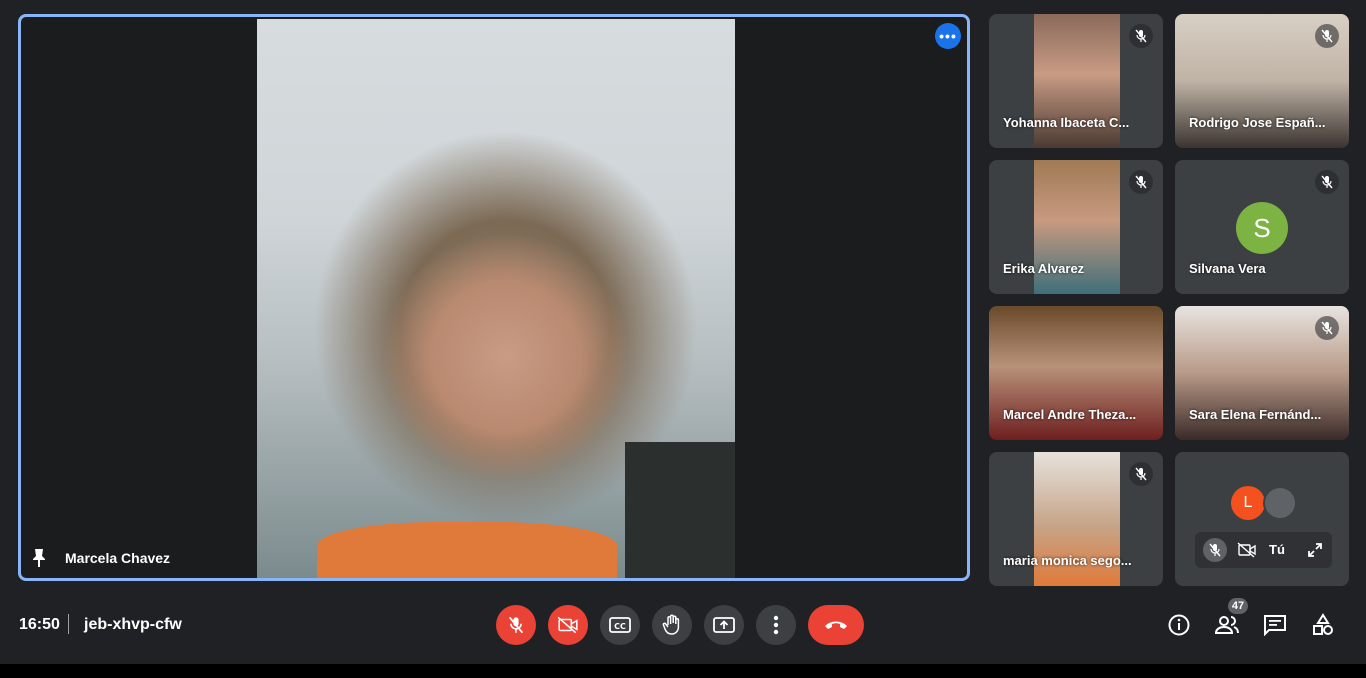  I want to click on self-camera-off-button, so click(1247, 550).